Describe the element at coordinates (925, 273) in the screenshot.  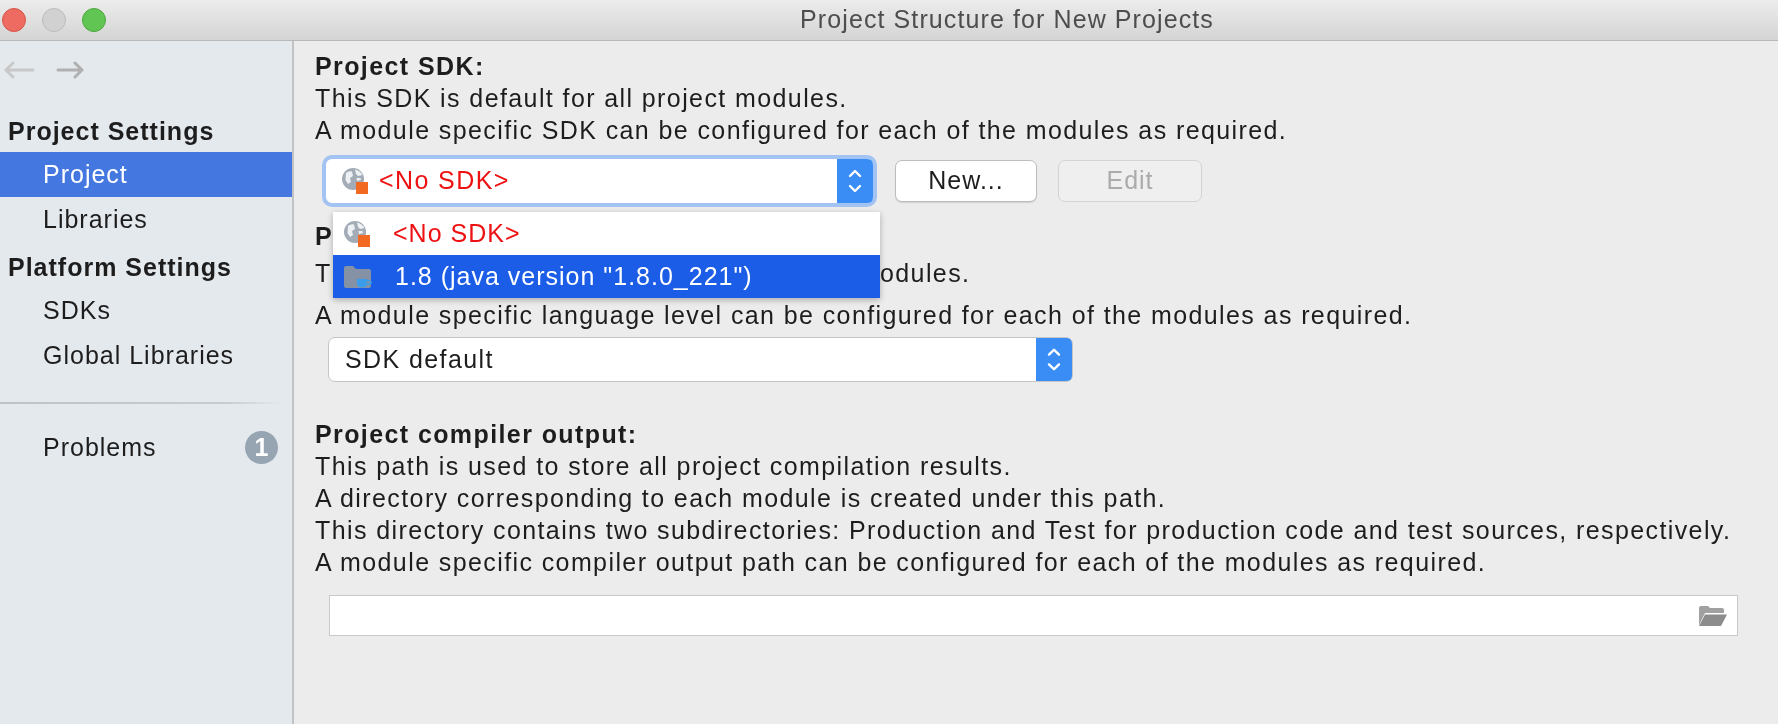
I see `description-text: odules.` at that location.